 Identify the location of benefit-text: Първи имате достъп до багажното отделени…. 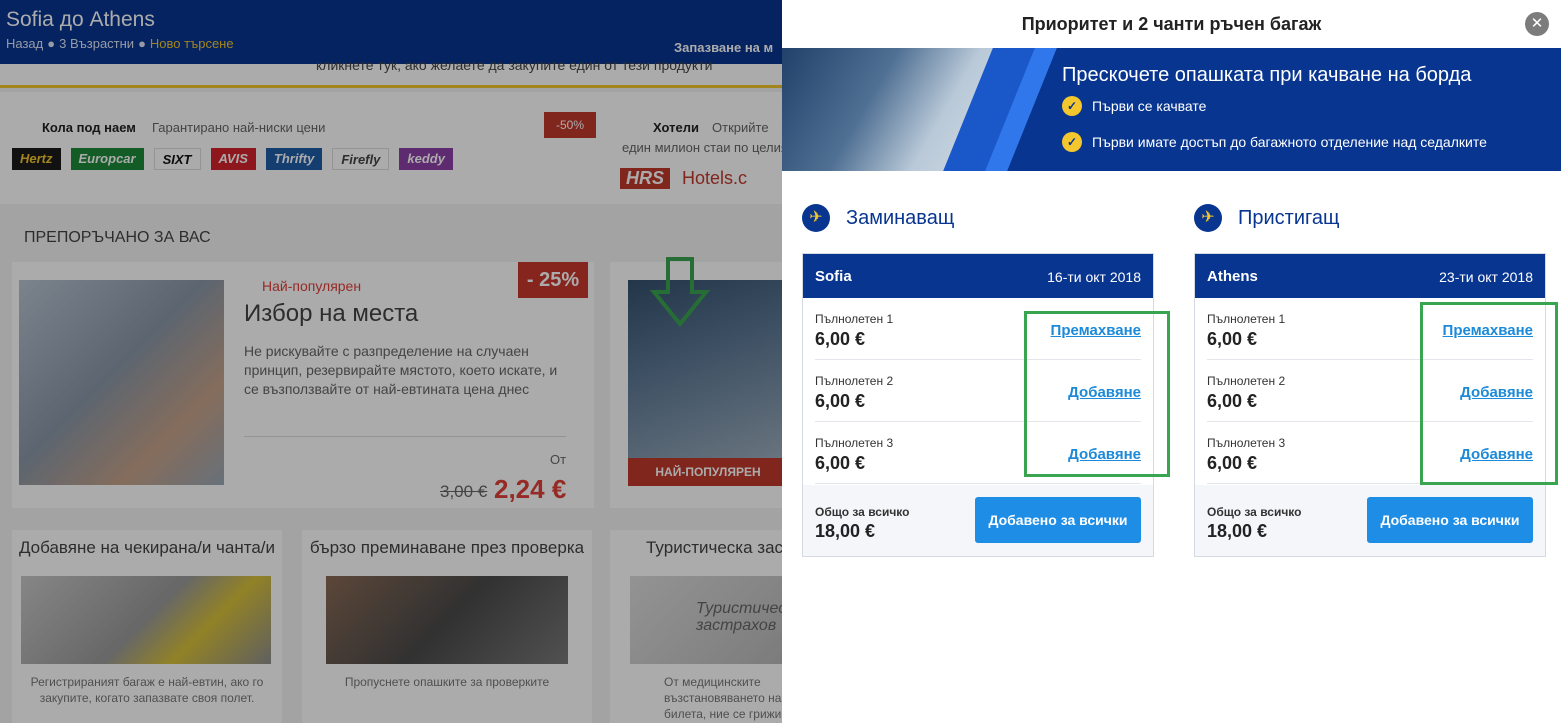
(1289, 142).